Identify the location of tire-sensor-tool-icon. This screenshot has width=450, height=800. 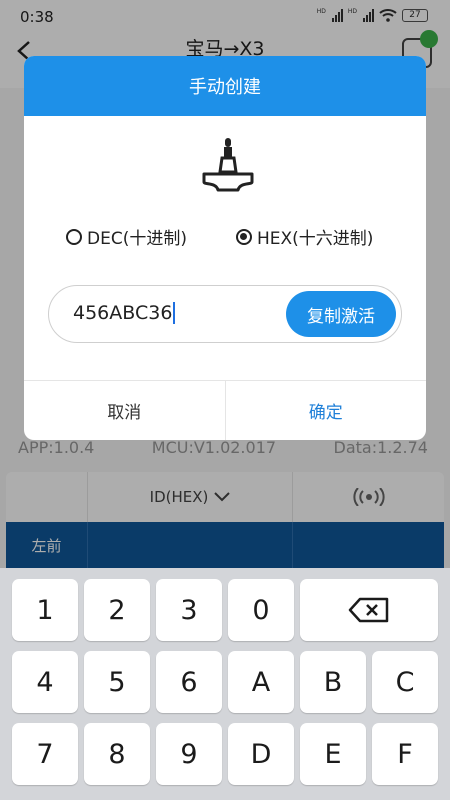
(228, 165).